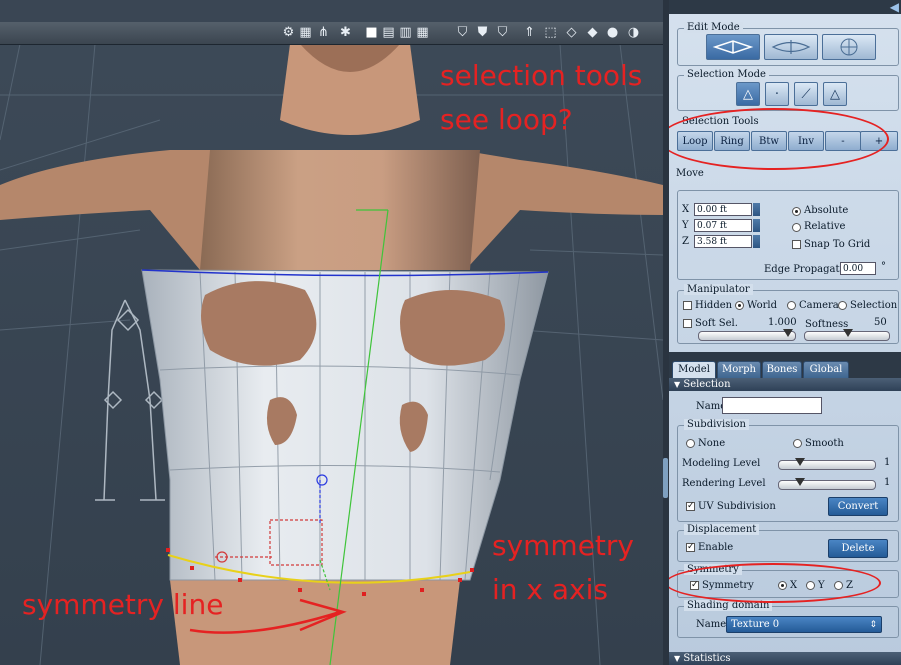 The width and height of the screenshot is (901, 665). Describe the element at coordinates (592, 32) in the screenshot. I see `shaded-cube-icon: ◆` at that location.